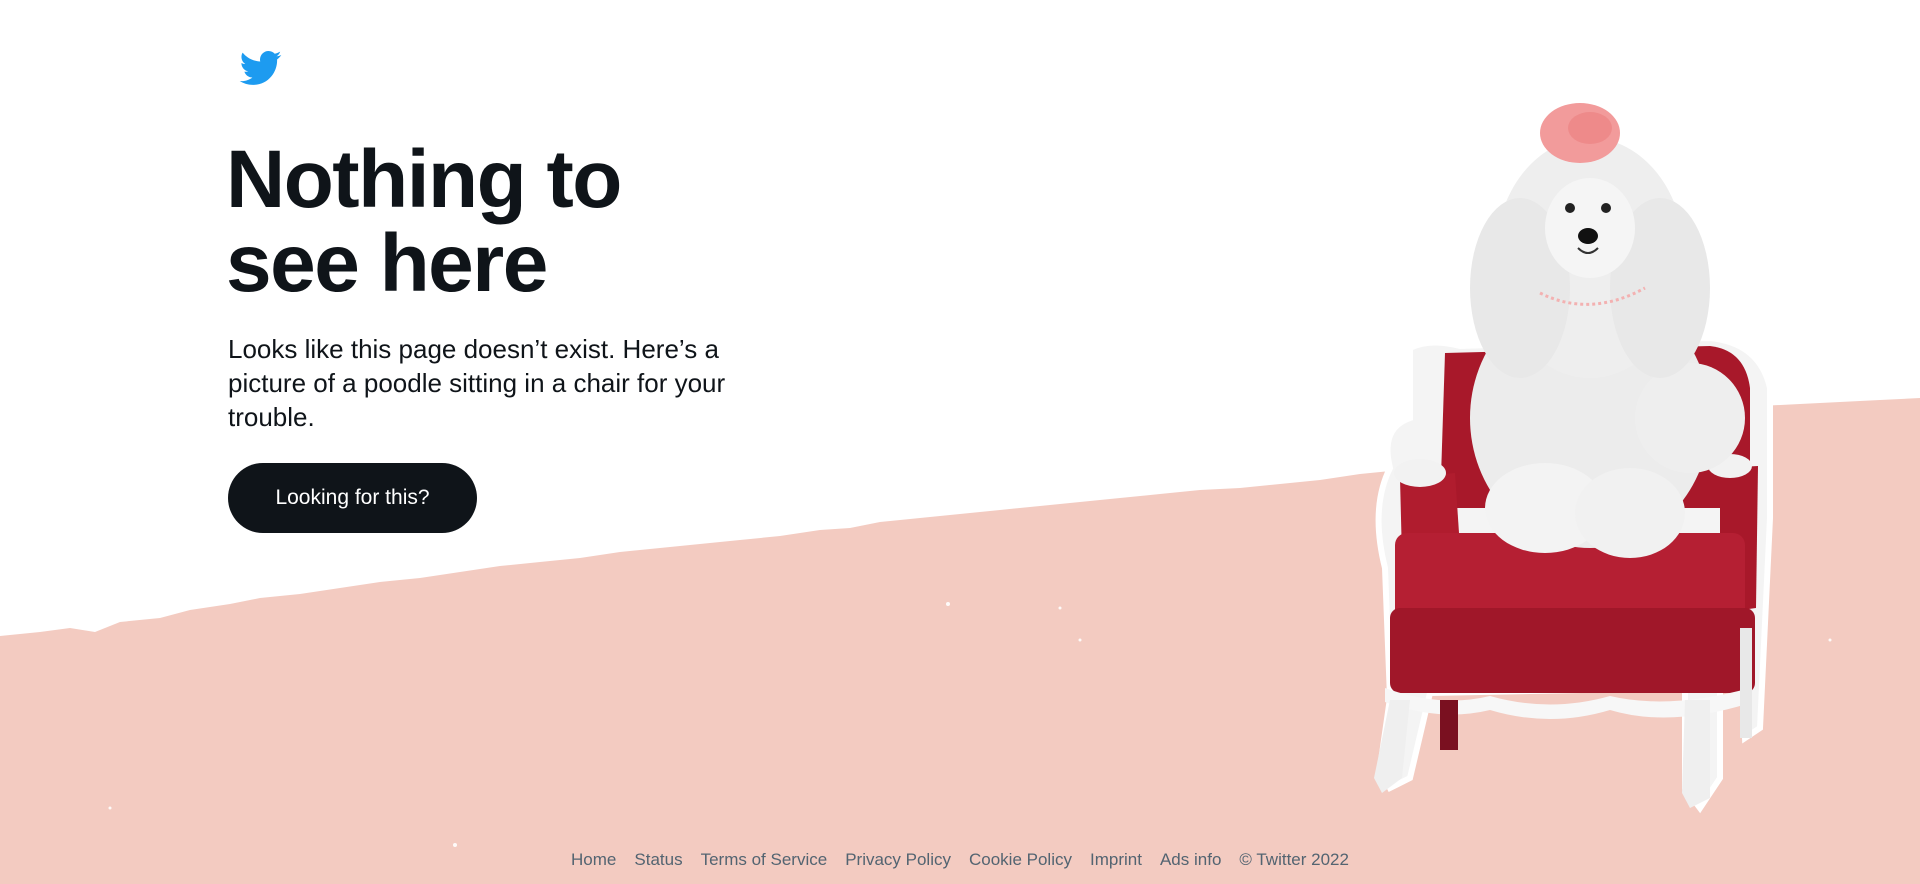  What do you see at coordinates (387, 263) in the screenshot?
I see `page-title-line-2: see here` at bounding box center [387, 263].